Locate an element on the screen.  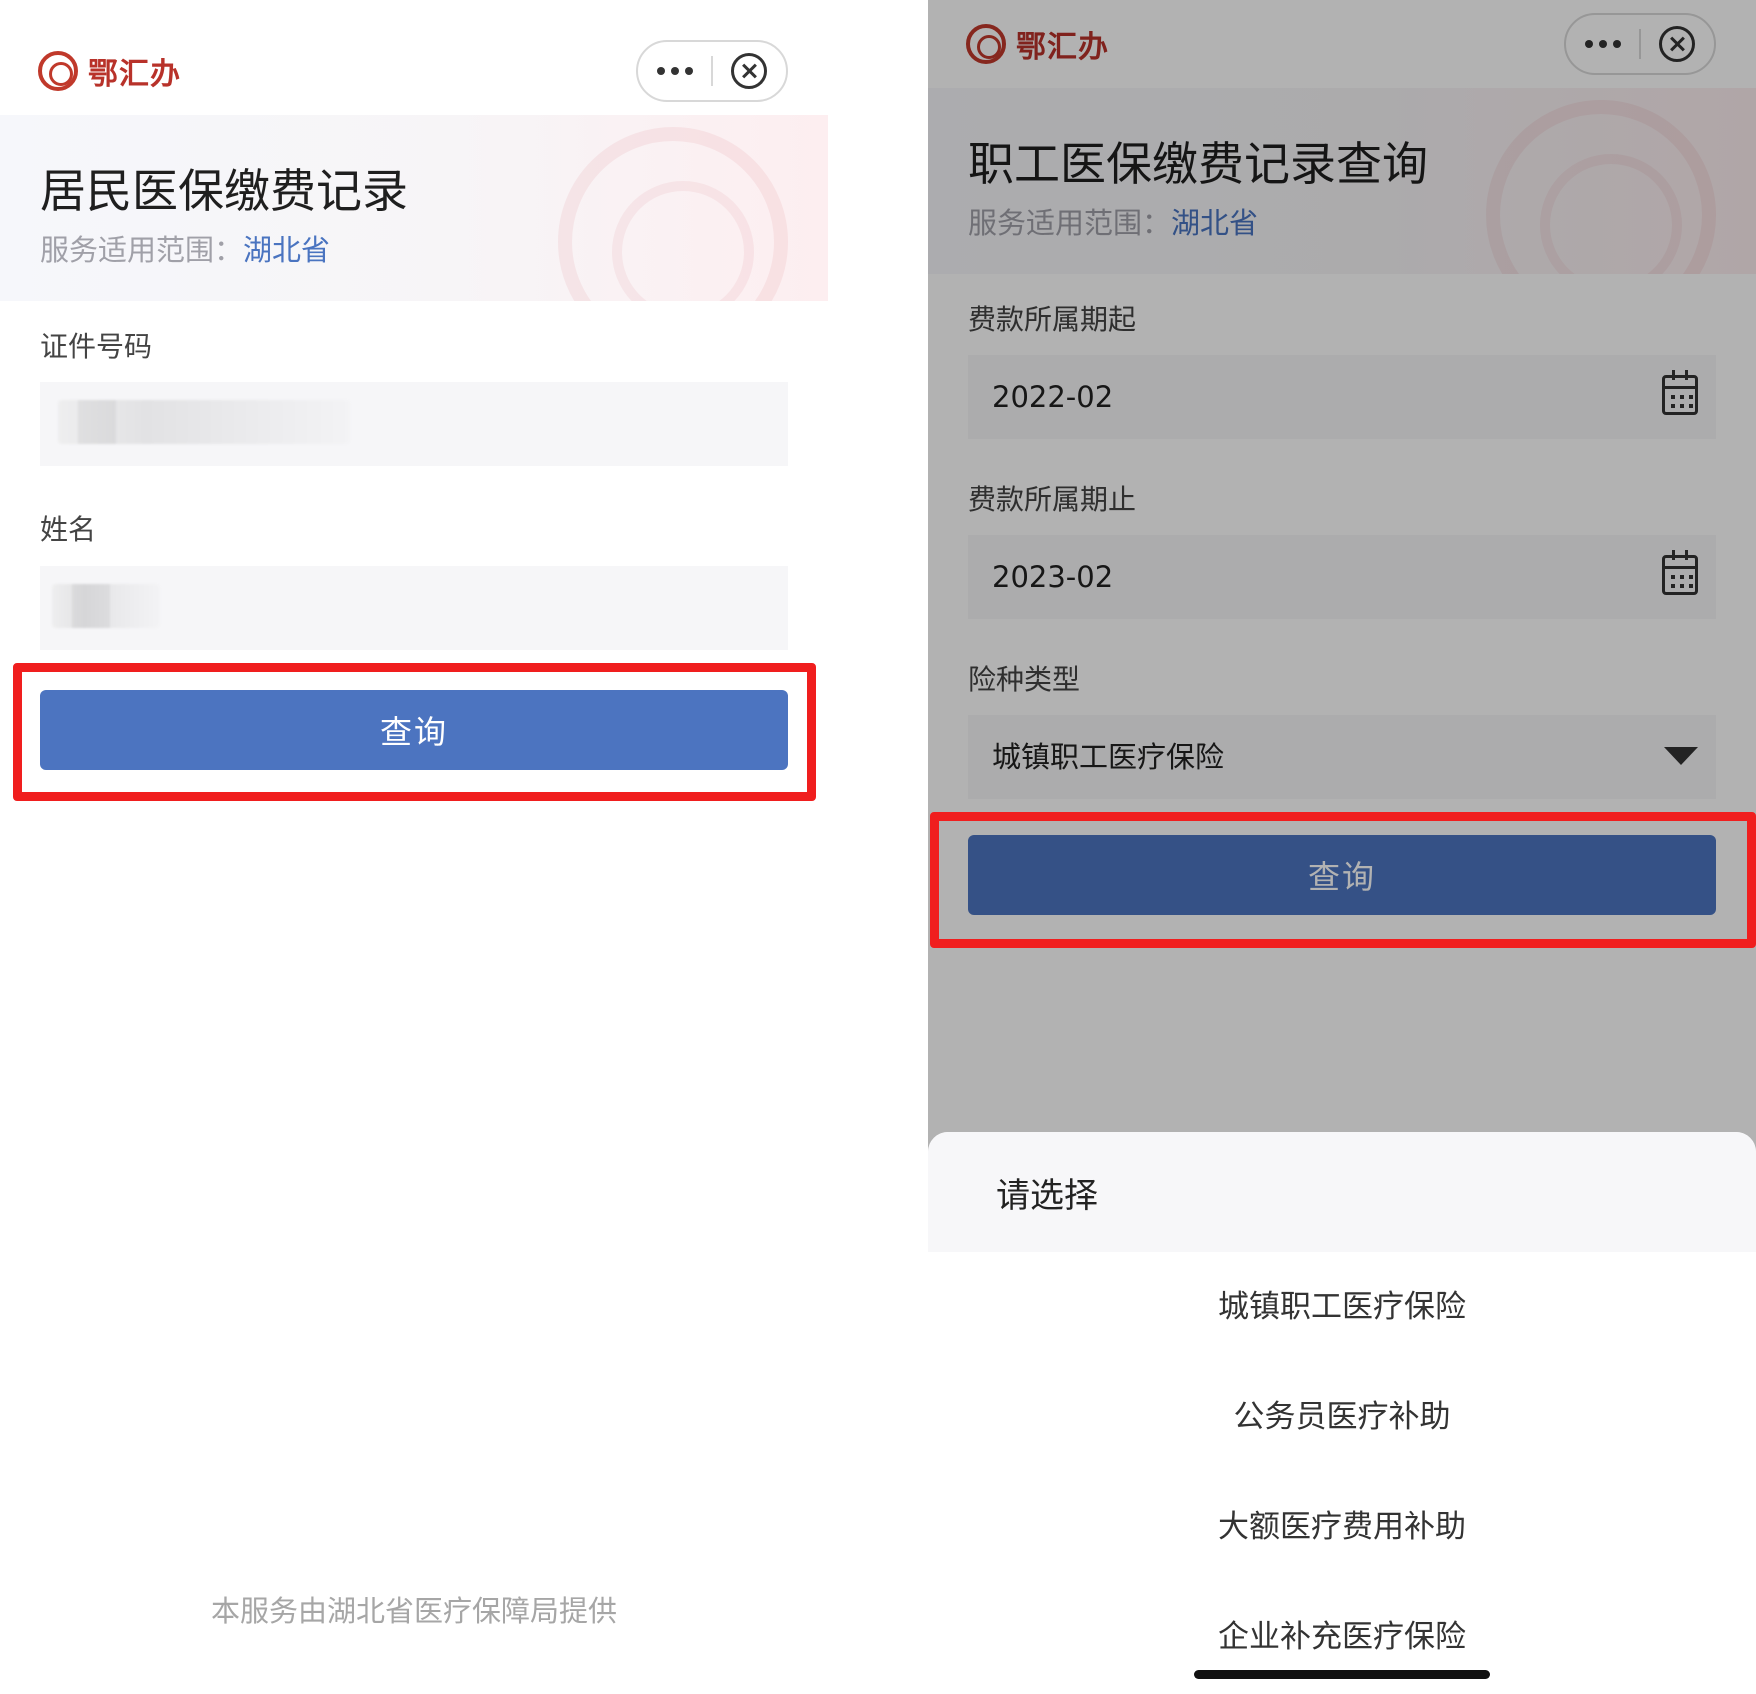
id-number-label: 证件号码 is located at coordinates (96, 346).